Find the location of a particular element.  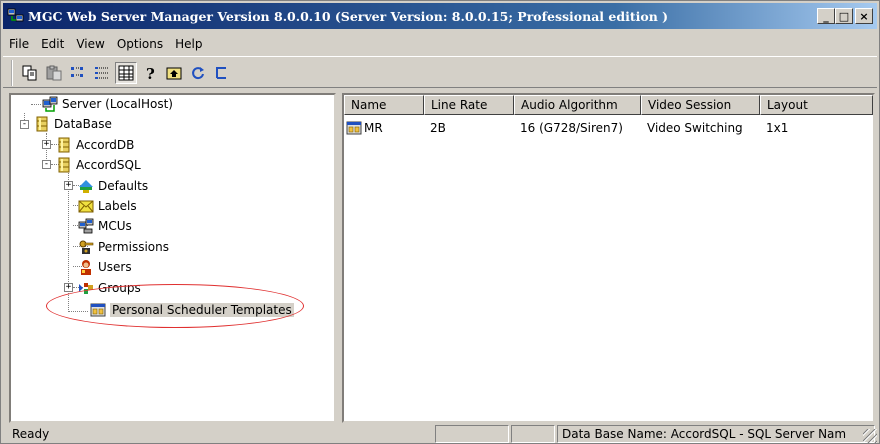

tree-label: MCUs is located at coordinates (115, 226).